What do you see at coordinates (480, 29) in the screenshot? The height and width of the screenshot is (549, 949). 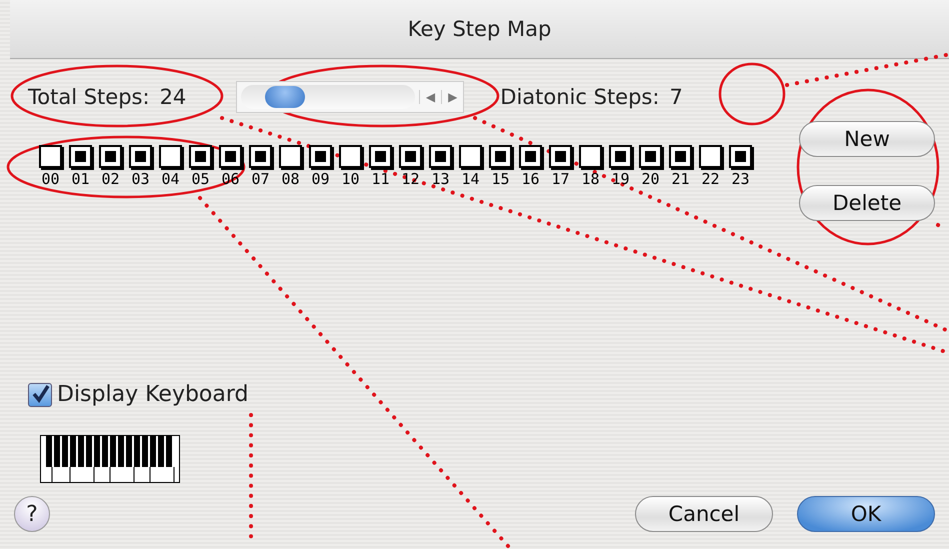 I see `window-title: Key Step Map` at bounding box center [480, 29].